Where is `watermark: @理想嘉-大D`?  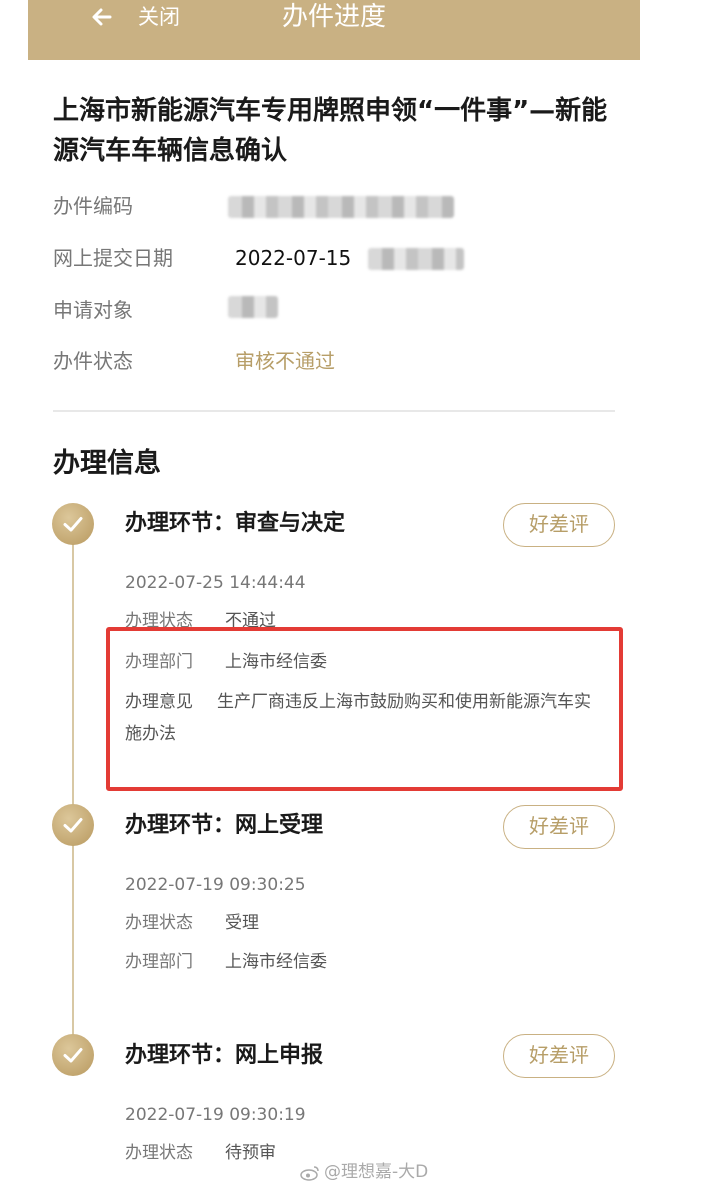 watermark: @理想嘉-大D is located at coordinates (364, 1172).